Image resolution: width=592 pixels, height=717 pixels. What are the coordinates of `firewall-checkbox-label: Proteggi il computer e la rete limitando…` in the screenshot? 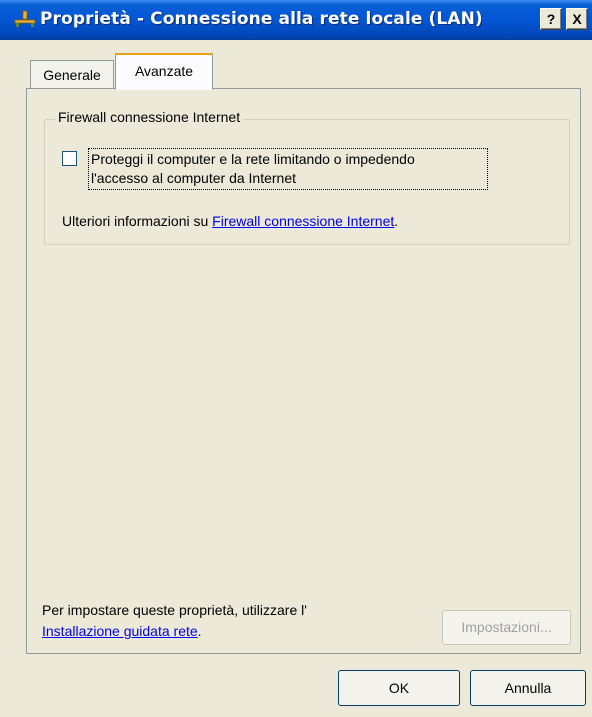 It's located at (288, 169).